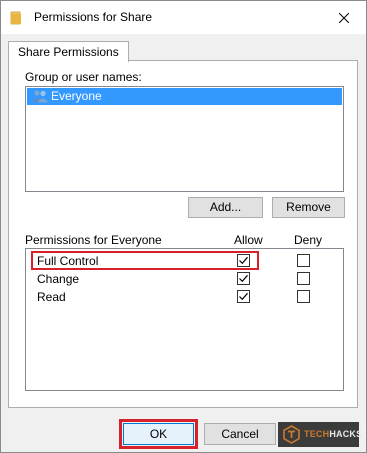 The height and width of the screenshot is (453, 367). What do you see at coordinates (308, 207) in the screenshot?
I see `remove-button: Remove` at bounding box center [308, 207].